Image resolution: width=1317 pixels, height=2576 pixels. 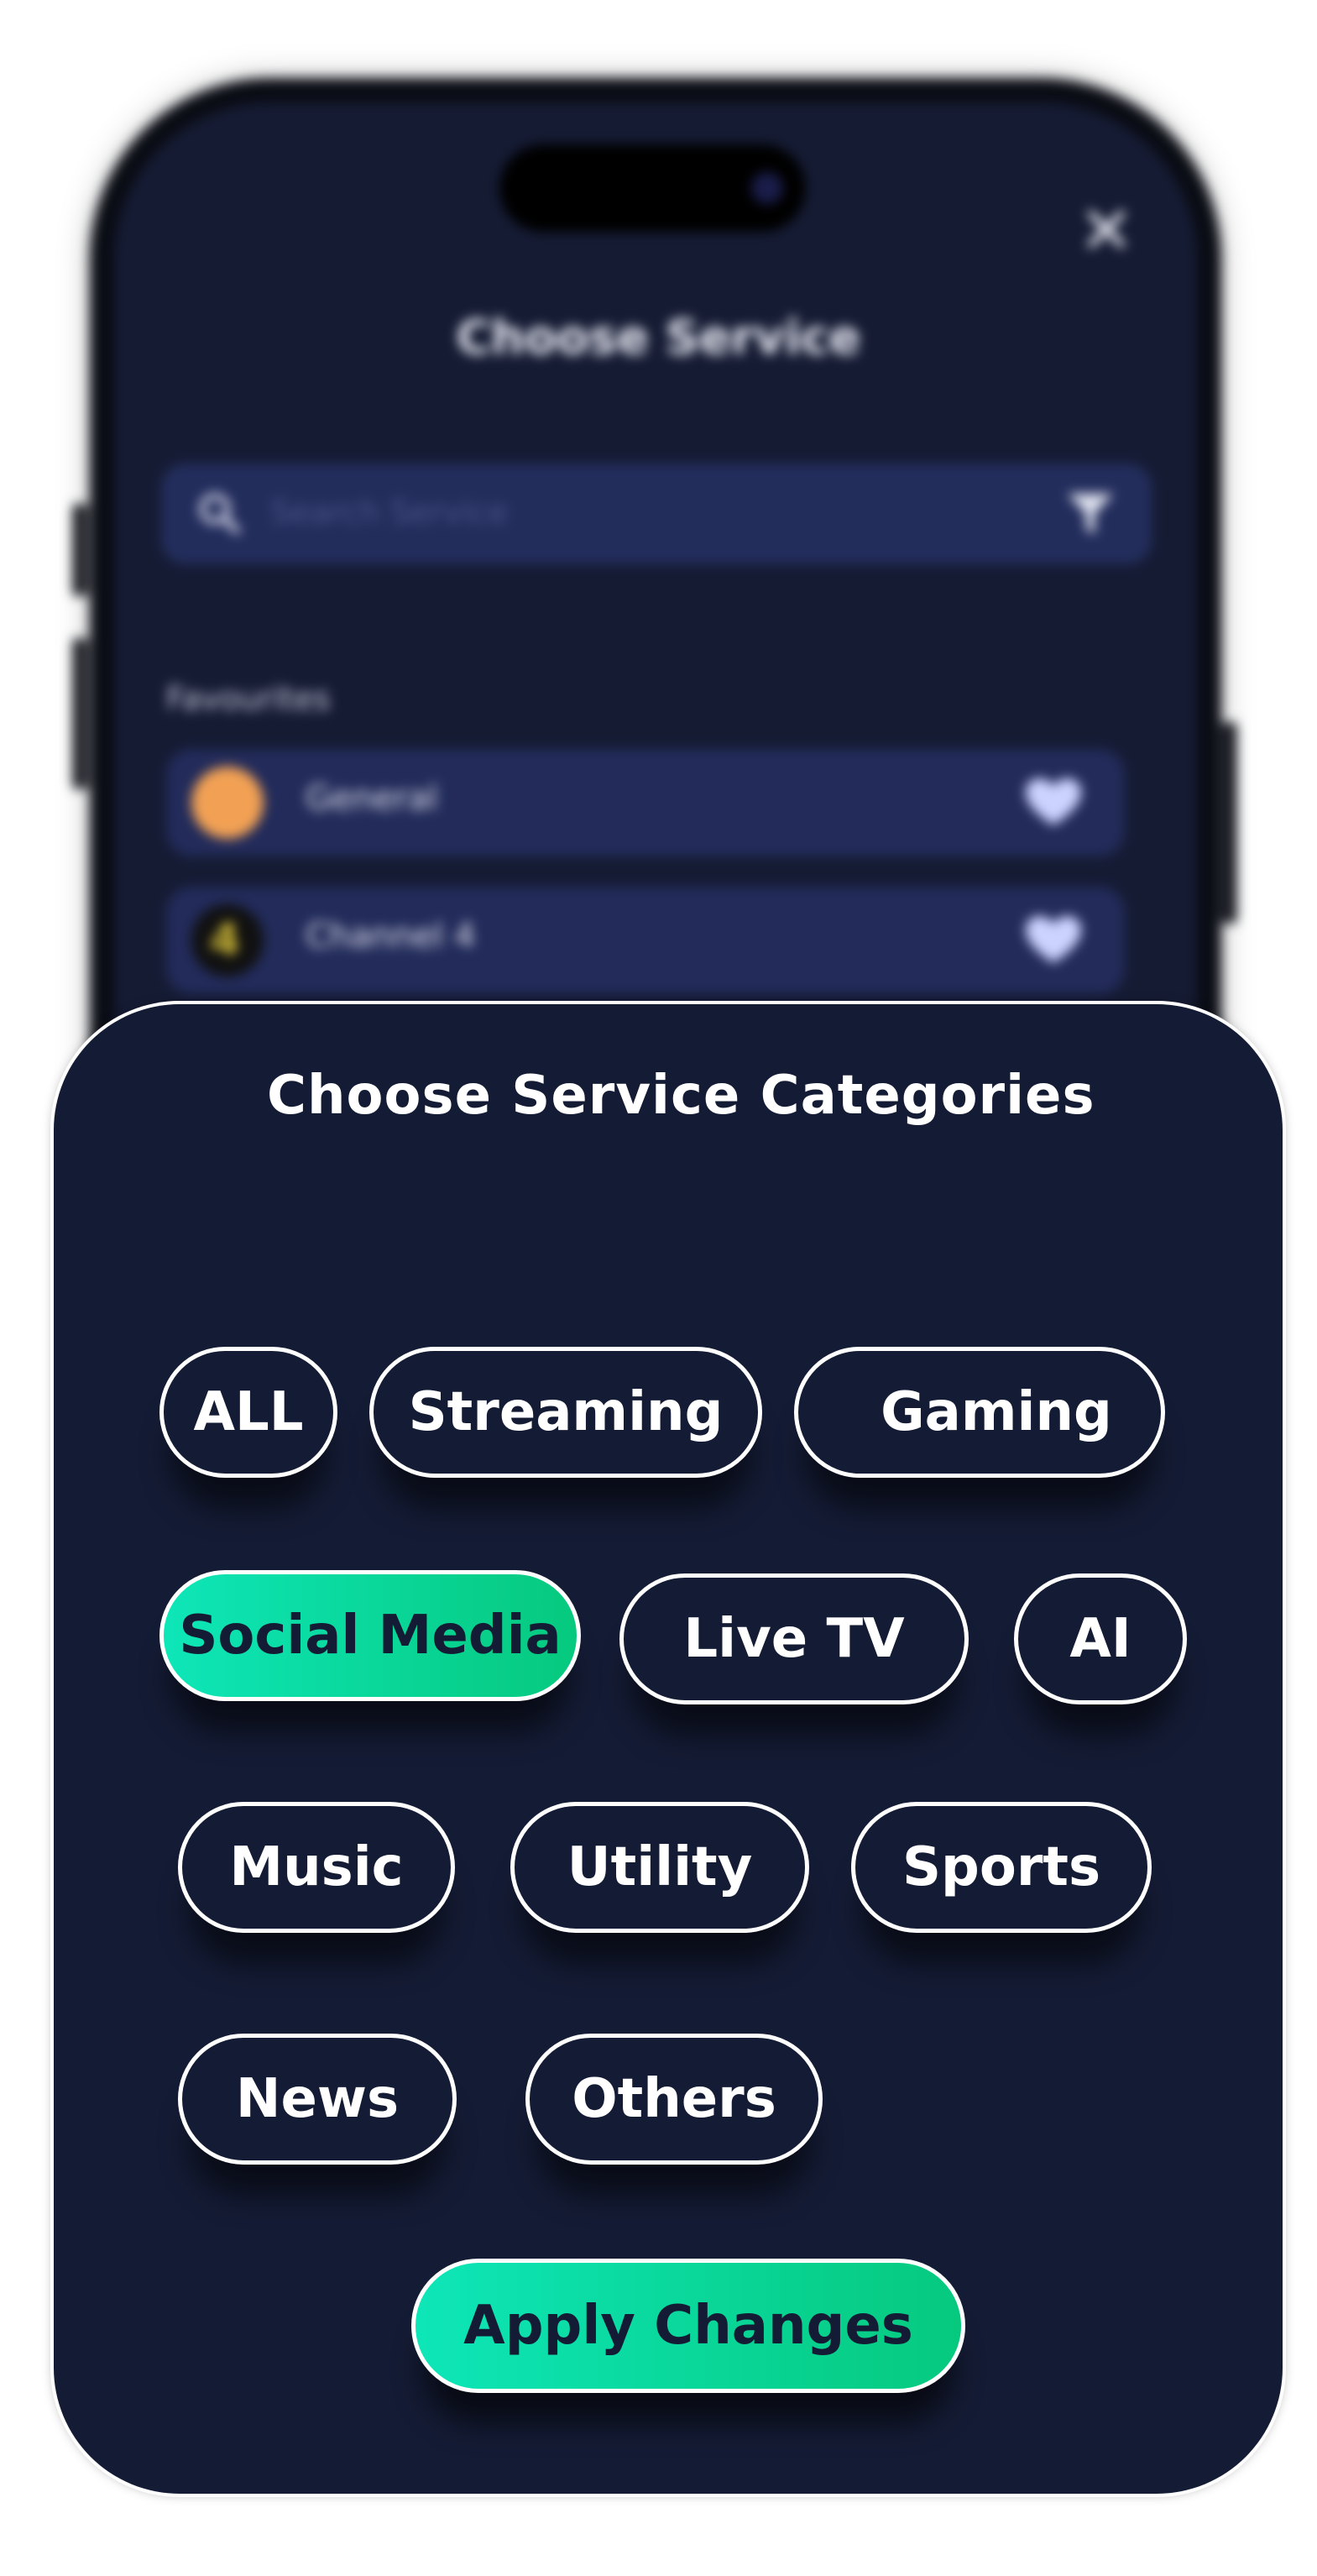 What do you see at coordinates (767, 188) in the screenshot?
I see `camera-icon` at bounding box center [767, 188].